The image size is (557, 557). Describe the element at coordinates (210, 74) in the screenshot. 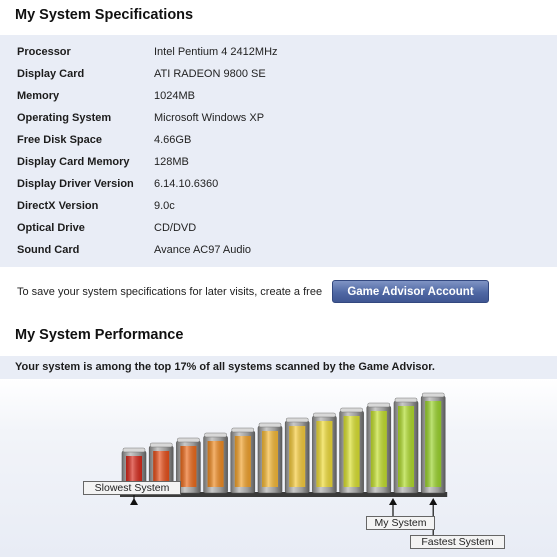

I see `spec-value: ATI RADEON 9800 SE` at that location.